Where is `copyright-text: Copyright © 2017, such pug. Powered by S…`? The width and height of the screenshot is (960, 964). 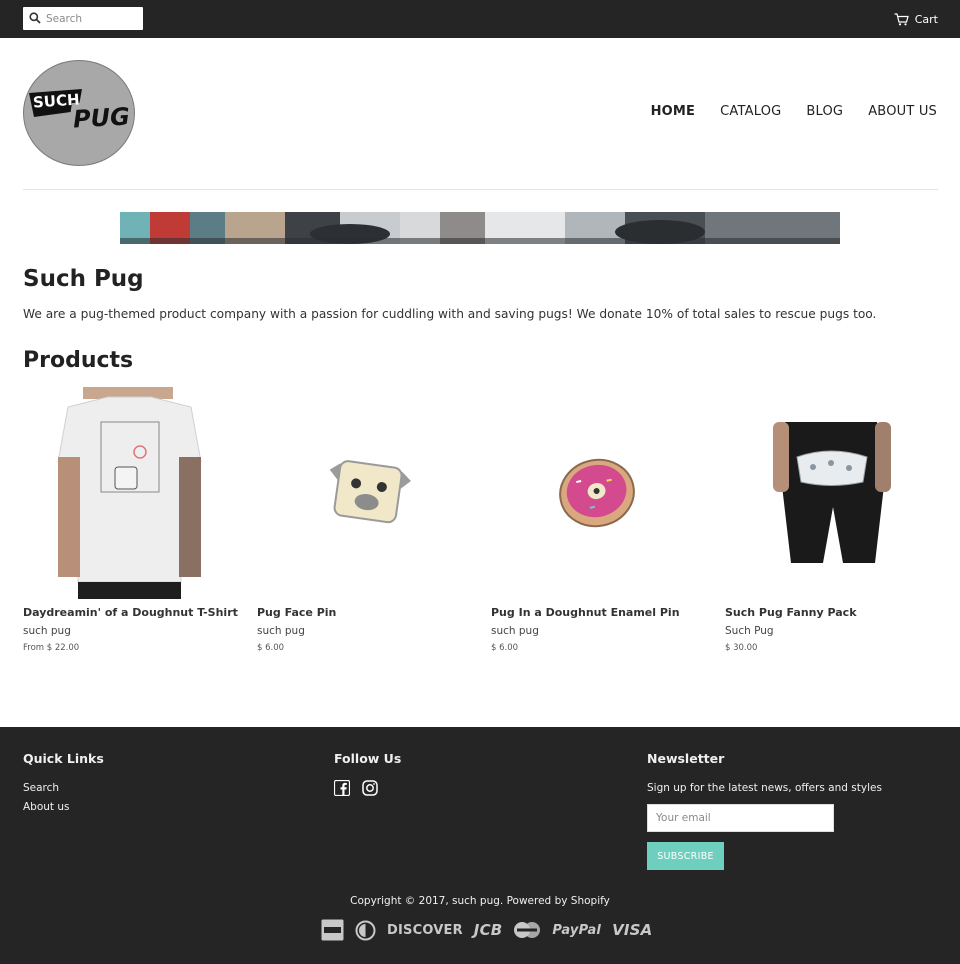
copyright-text: Copyright © 2017, such pug. Powered by S… is located at coordinates (480, 901).